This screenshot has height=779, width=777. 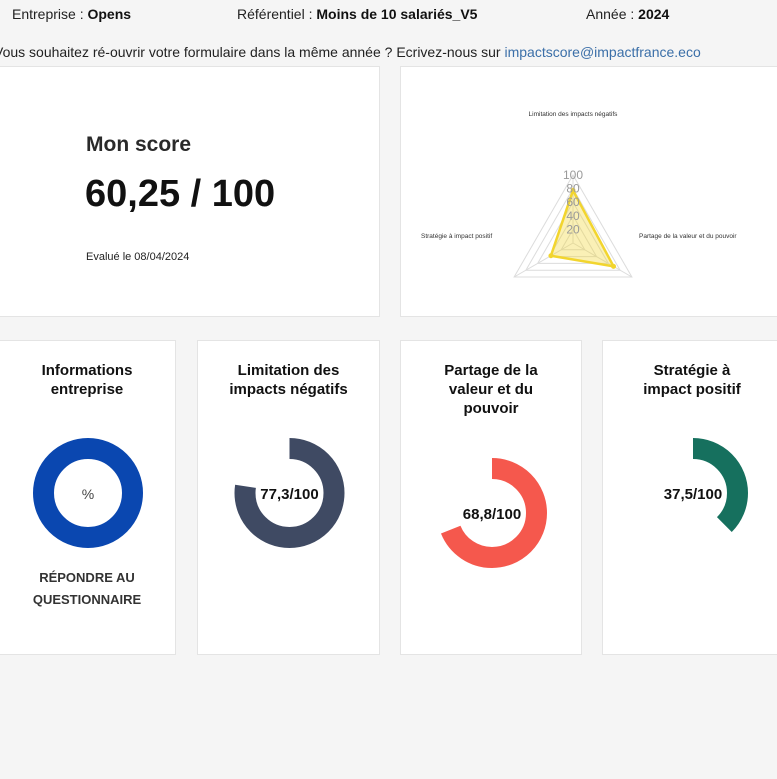 I want to click on cta-label-line: QUESTIONNAIRE, so click(x=87, y=599).